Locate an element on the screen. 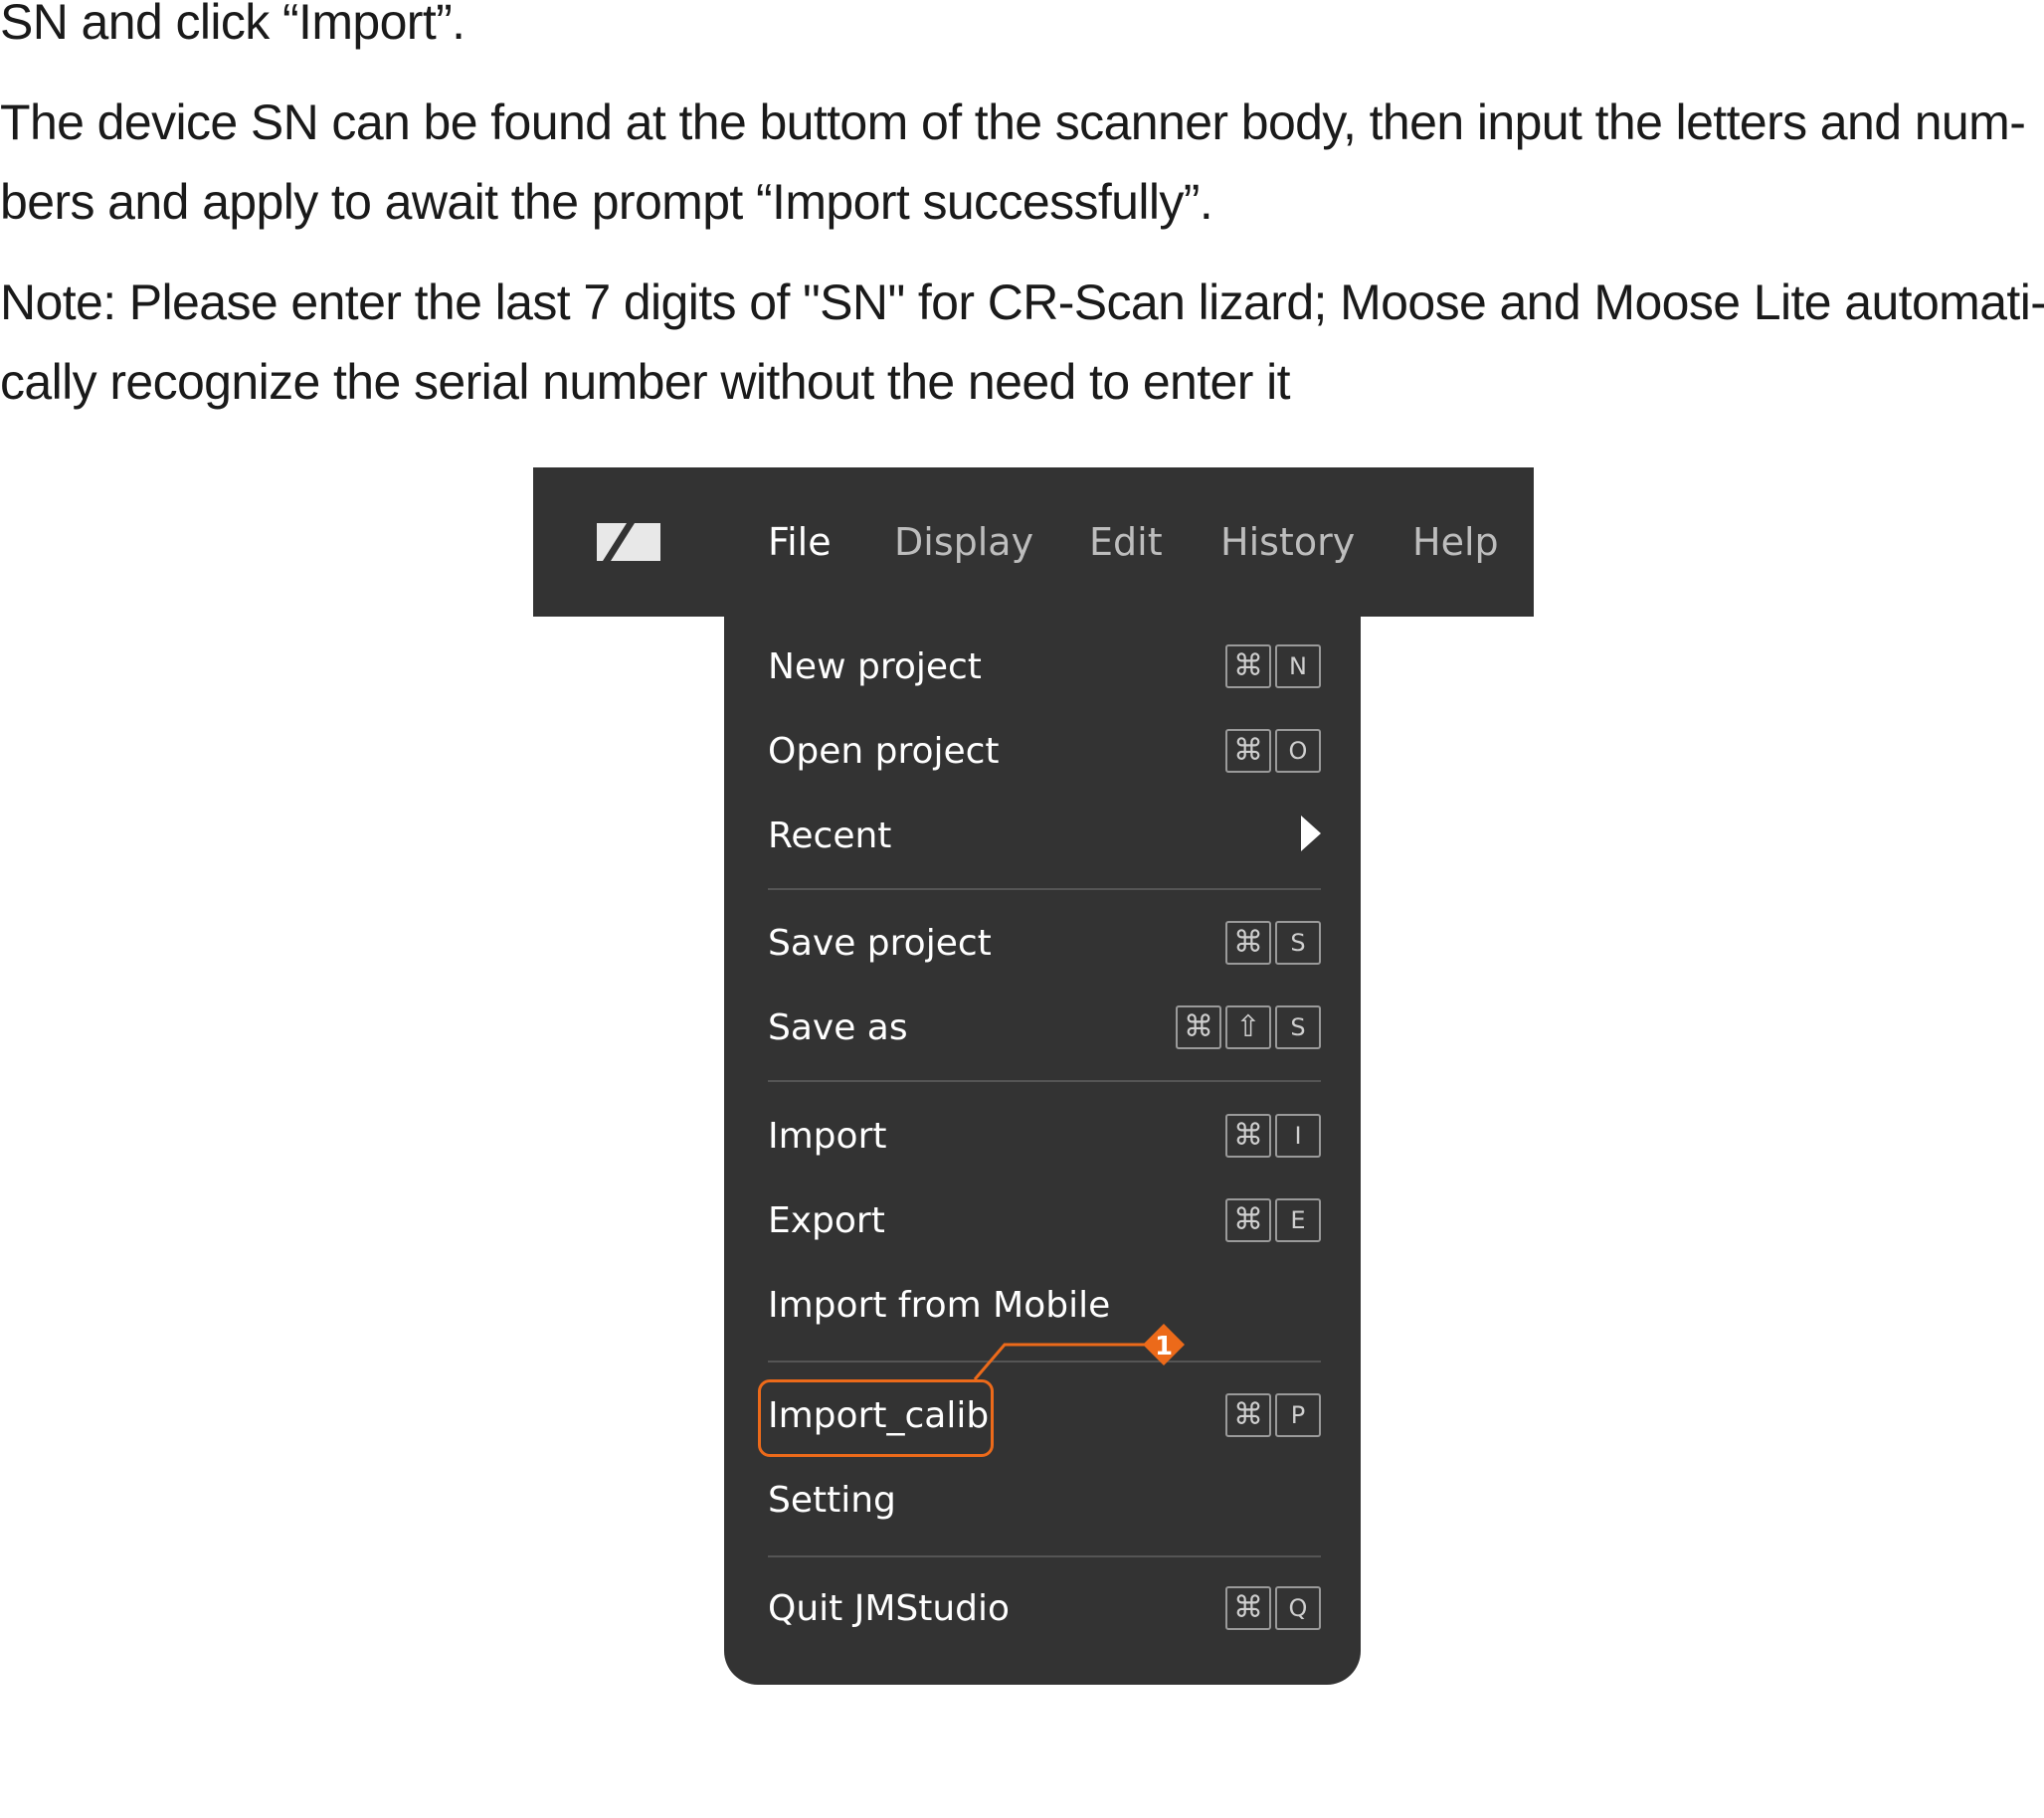 This screenshot has height=1818, width=2044. menu-item-export: Export ⌘ E is located at coordinates (1044, 1222).